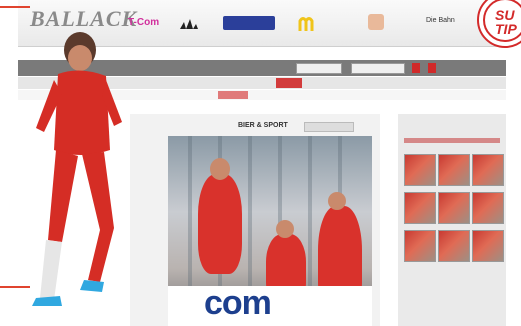 The width and height of the screenshot is (521, 326). I want to click on register-button, so click(432, 68).